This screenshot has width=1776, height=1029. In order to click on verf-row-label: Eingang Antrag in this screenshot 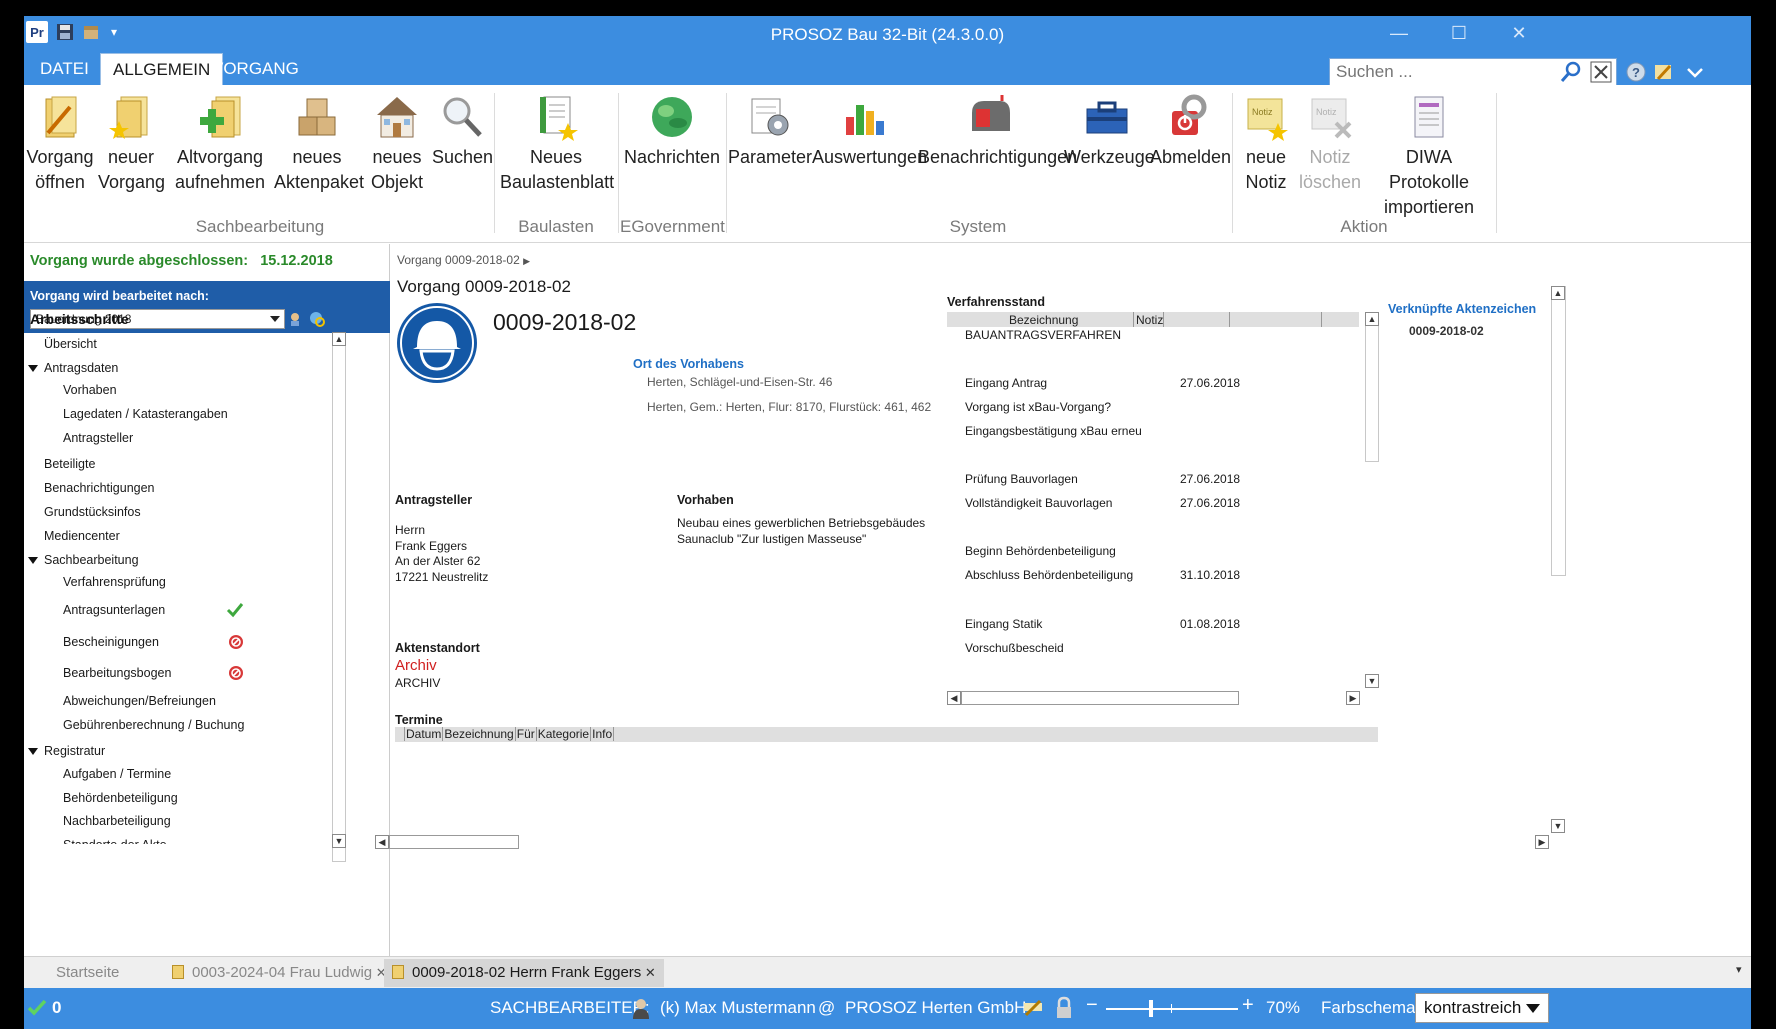, I will do `click(1053, 383)`.